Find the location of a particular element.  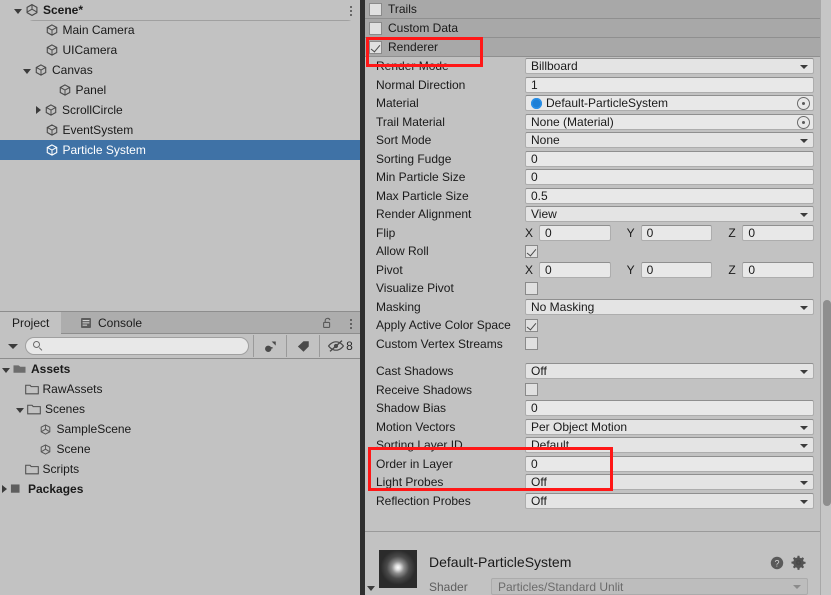

packages-icon is located at coordinates (17, 489).